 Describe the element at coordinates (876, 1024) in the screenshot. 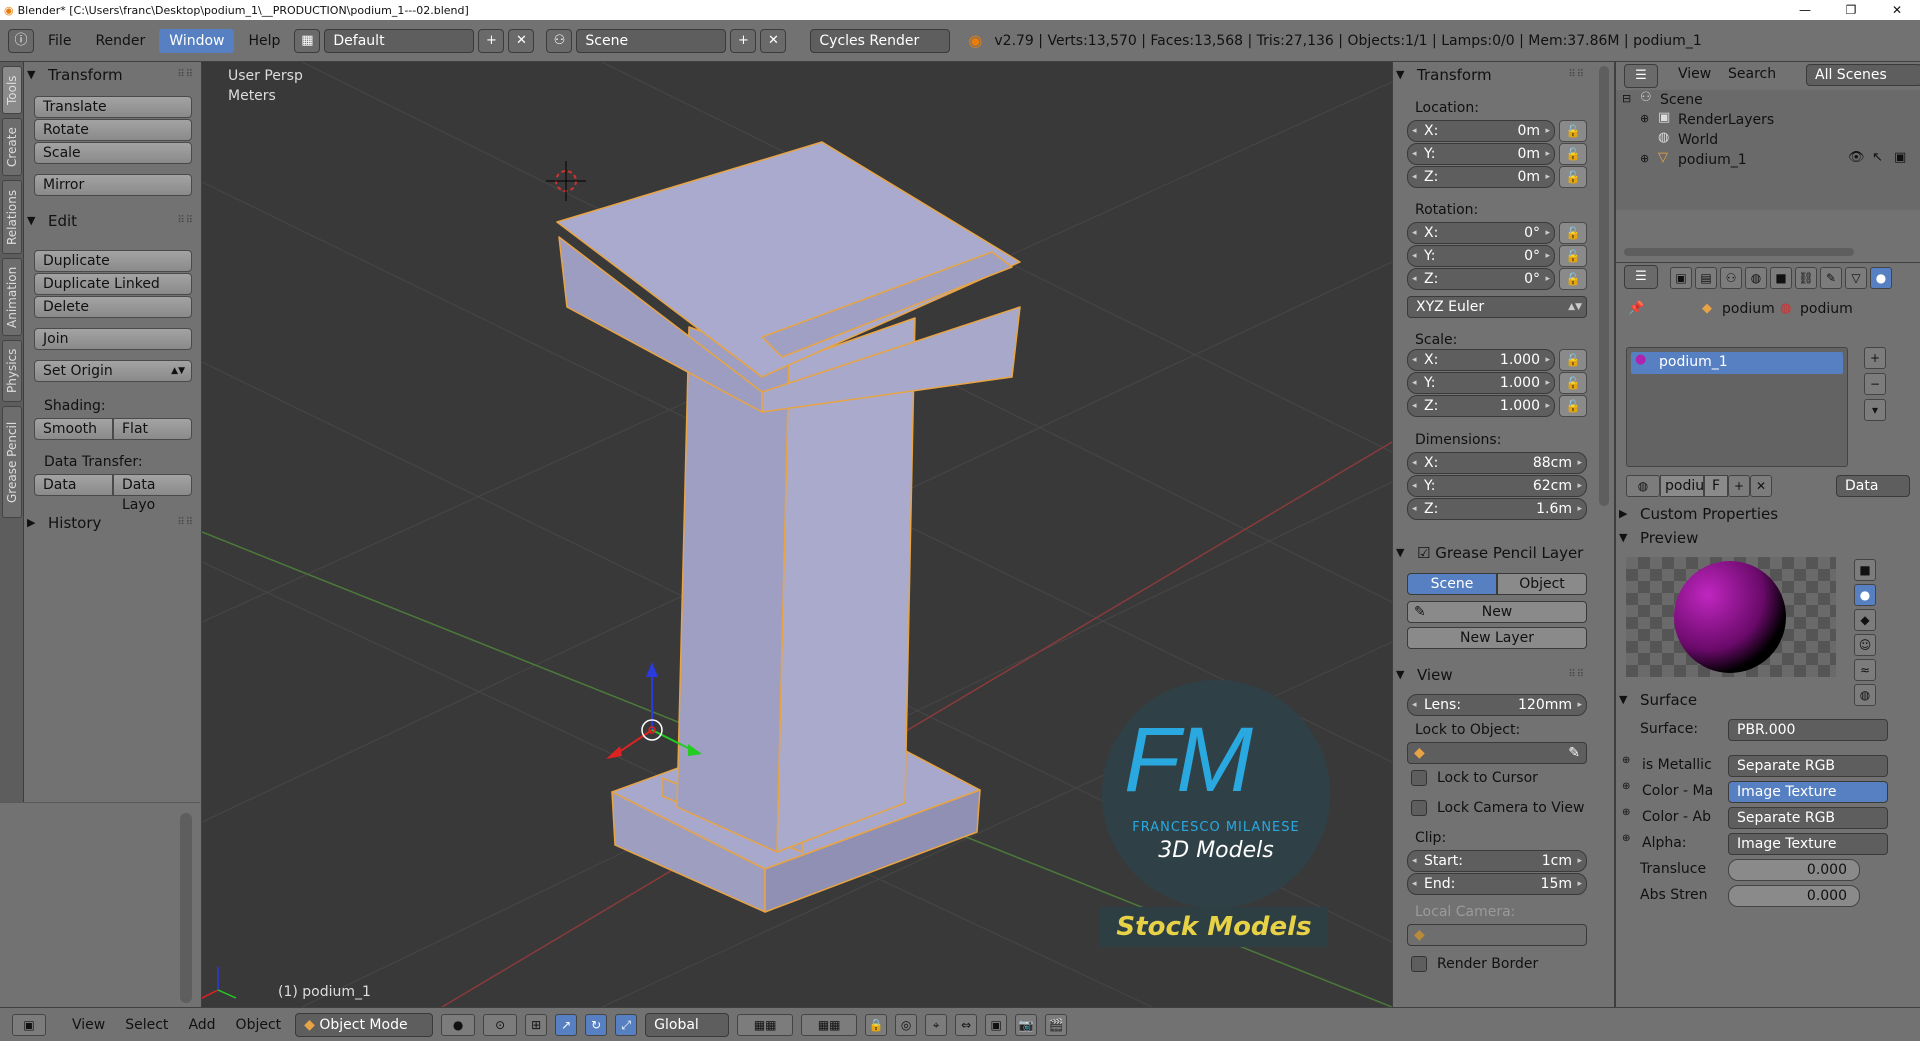

I see `lock-layers-icon: 🔒` at that location.